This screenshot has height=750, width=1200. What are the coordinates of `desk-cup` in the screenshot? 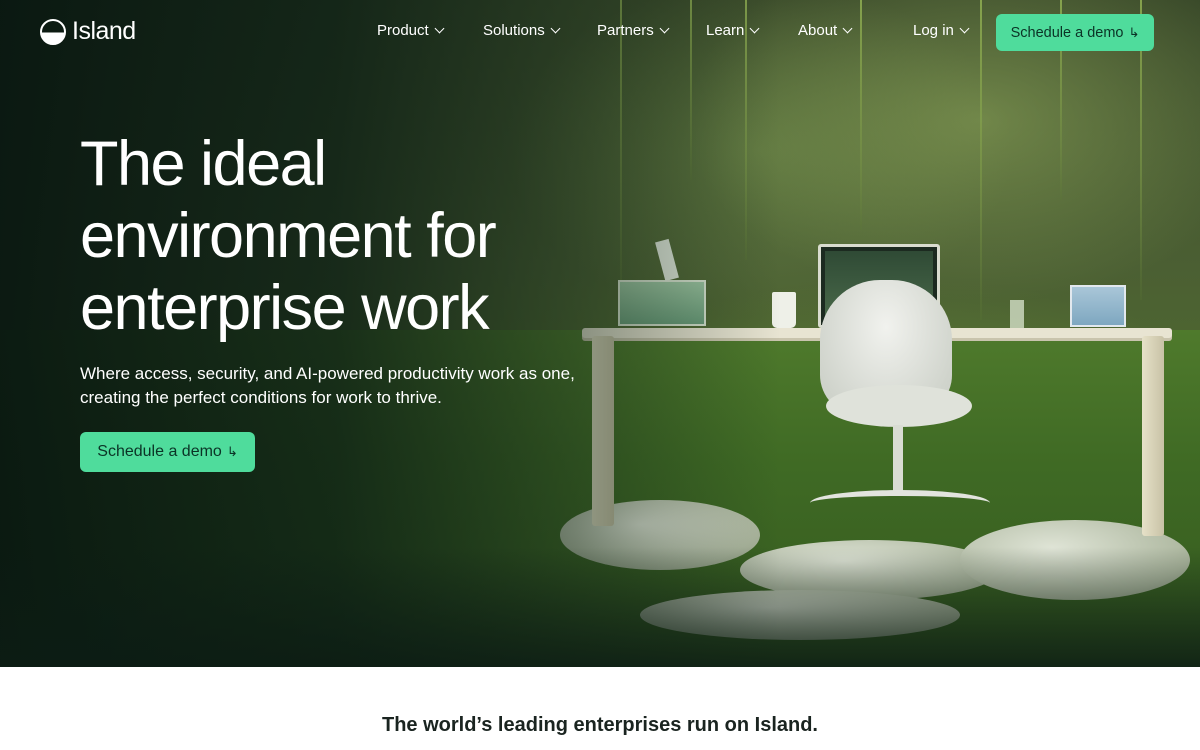 It's located at (784, 310).